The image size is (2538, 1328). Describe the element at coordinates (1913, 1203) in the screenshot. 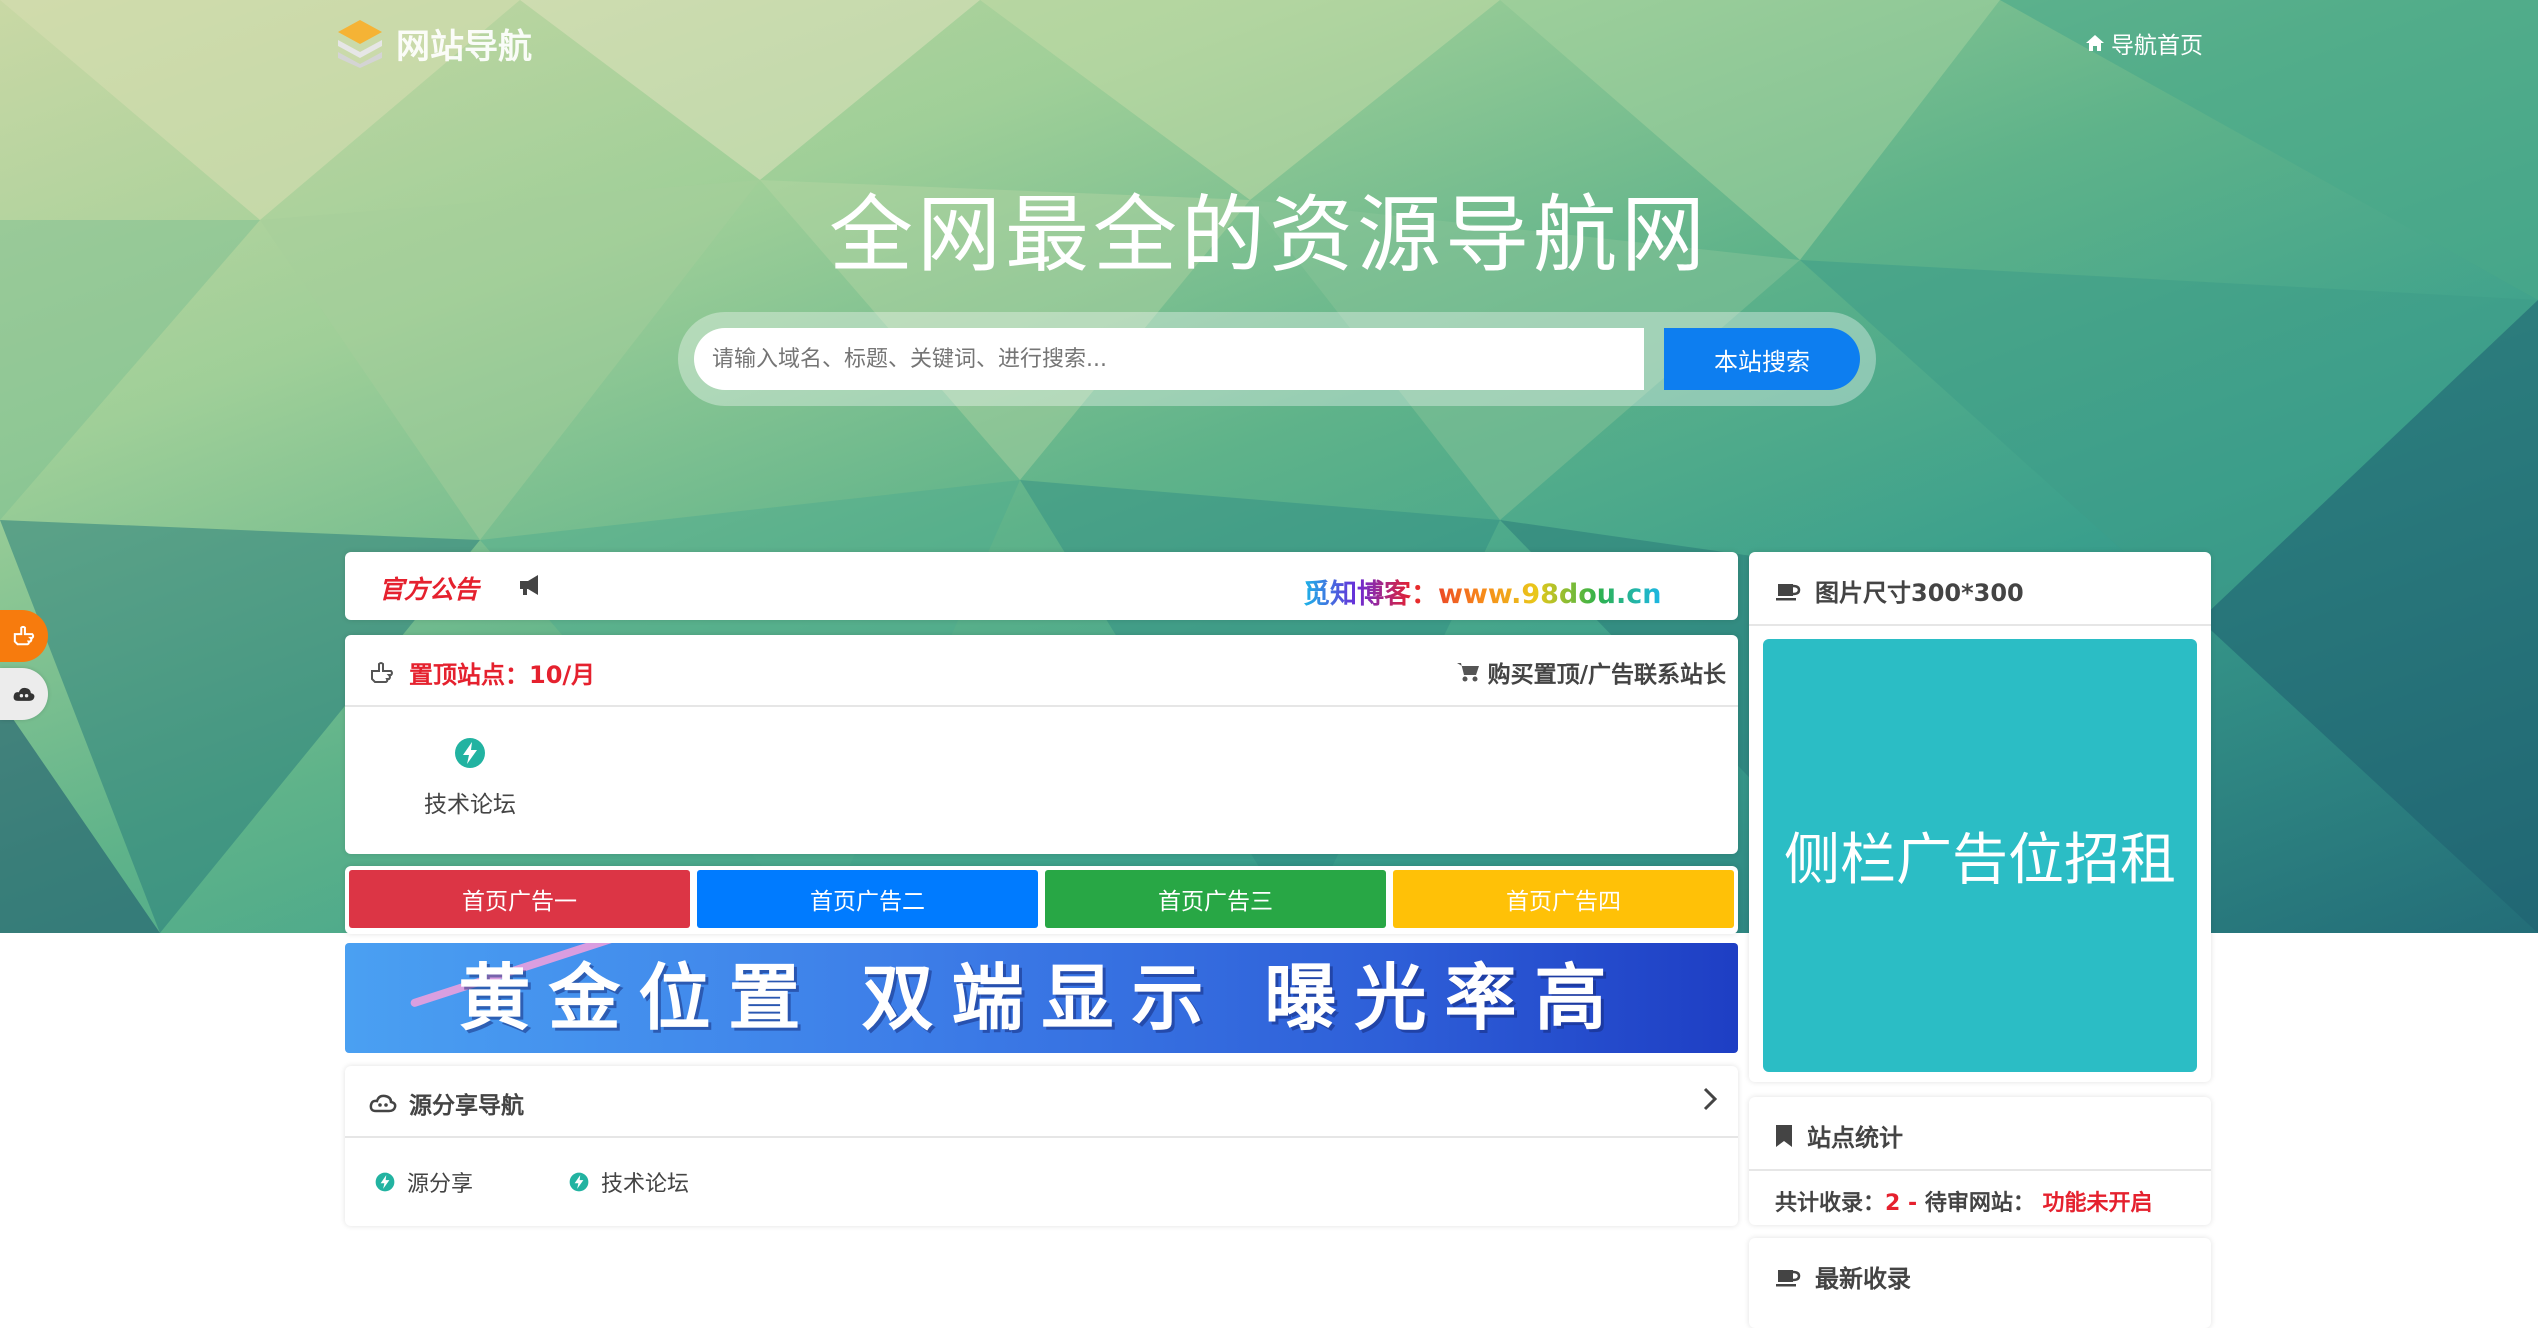

I see `stats-sep: -` at that location.